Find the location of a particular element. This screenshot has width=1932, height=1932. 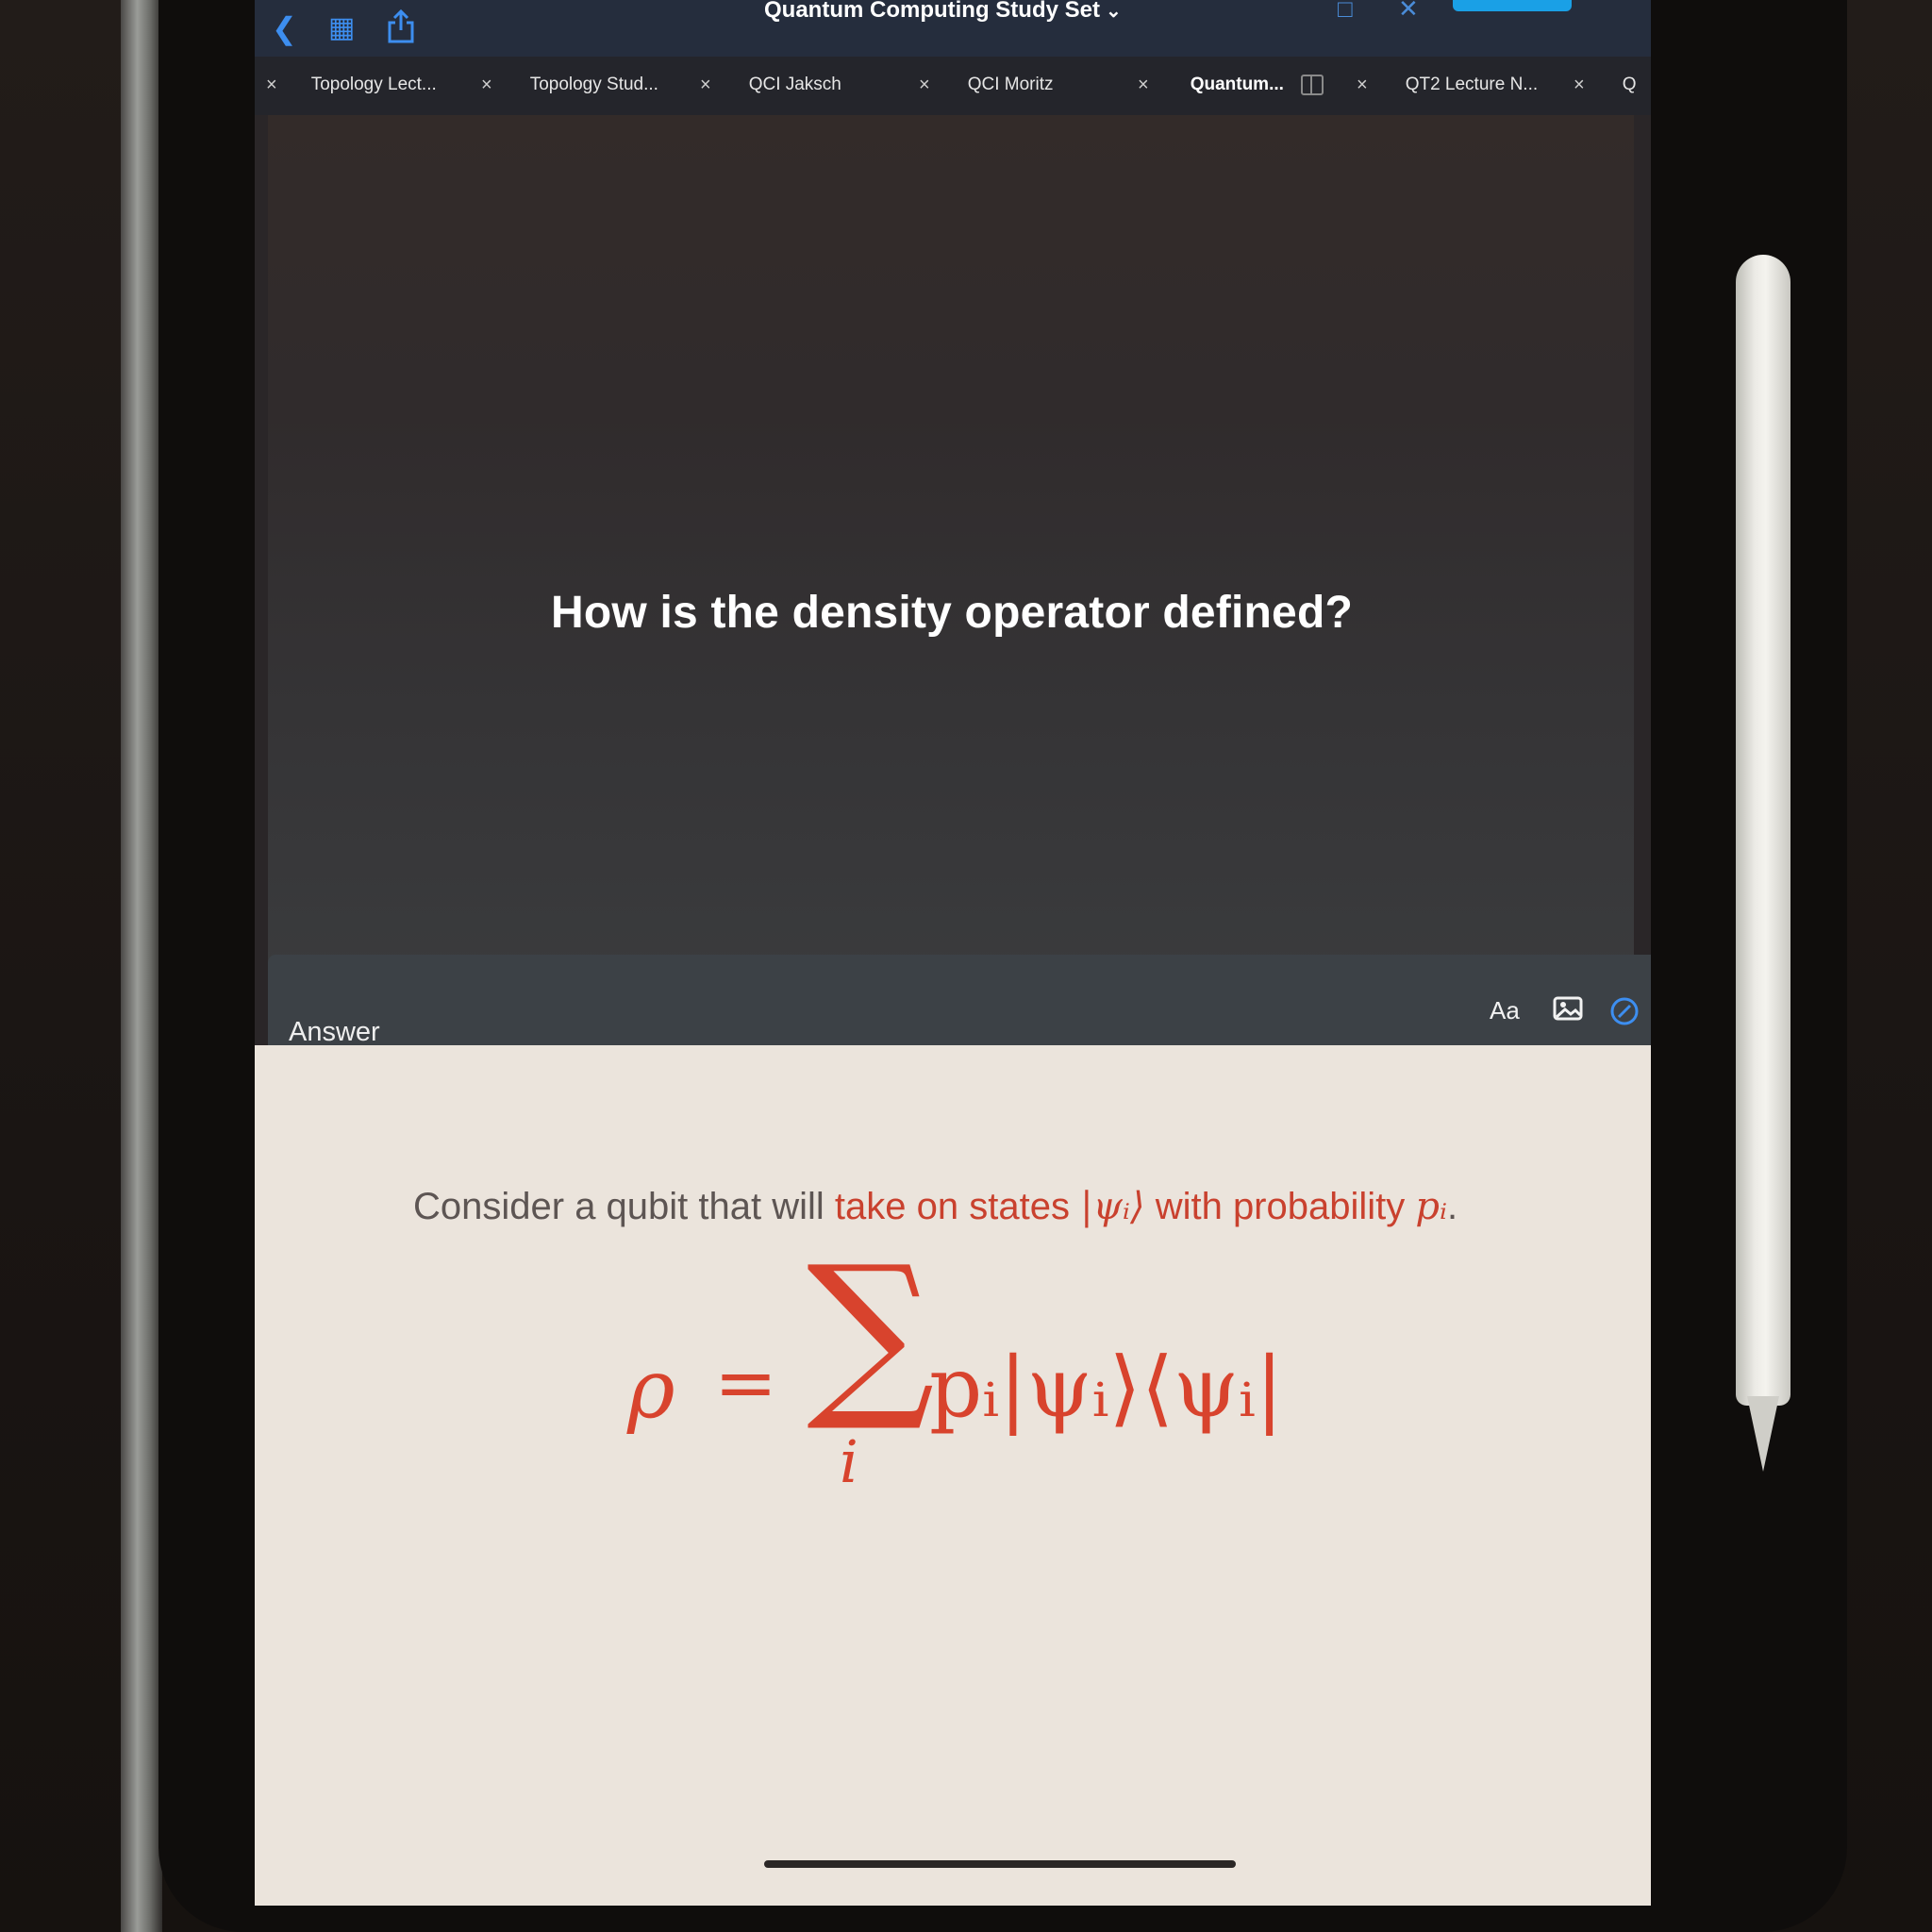

question-text: How is the density operator defined? is located at coordinates (952, 613).